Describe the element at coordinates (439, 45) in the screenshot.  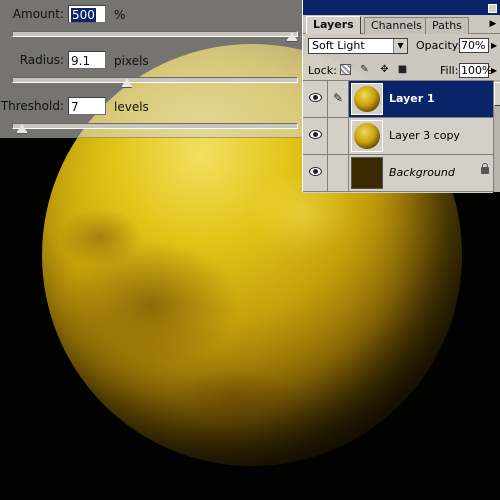
I see `opacity-label: Opacity:` at that location.